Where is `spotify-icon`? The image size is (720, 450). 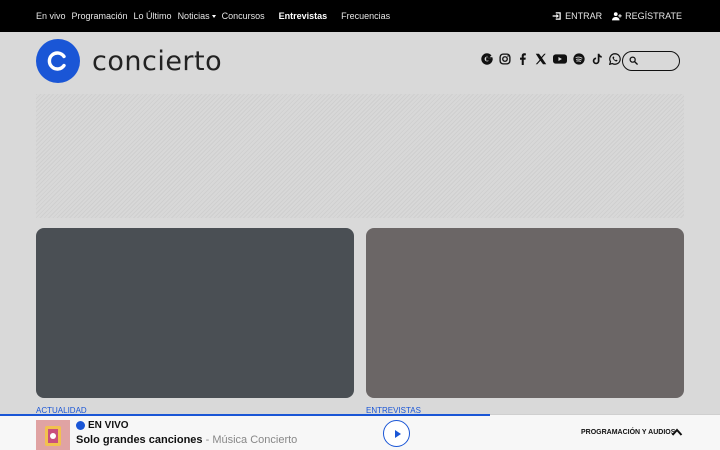 spotify-icon is located at coordinates (578, 58).